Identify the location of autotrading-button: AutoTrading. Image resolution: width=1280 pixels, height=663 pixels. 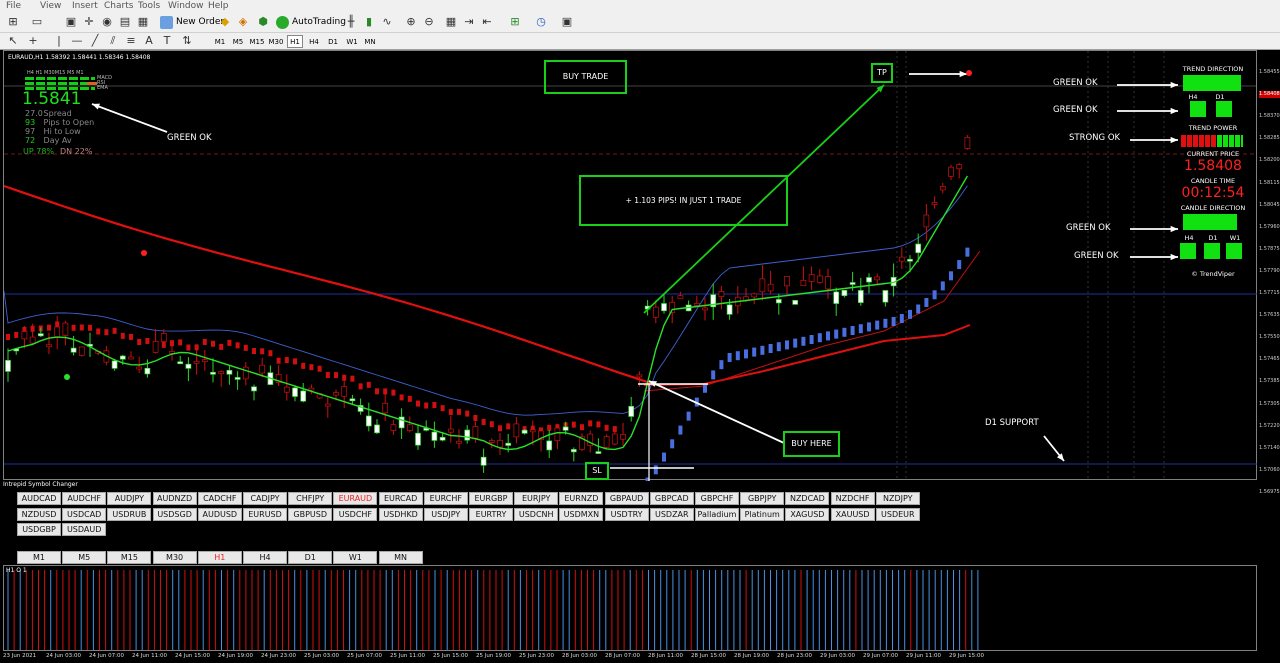
(311, 22).